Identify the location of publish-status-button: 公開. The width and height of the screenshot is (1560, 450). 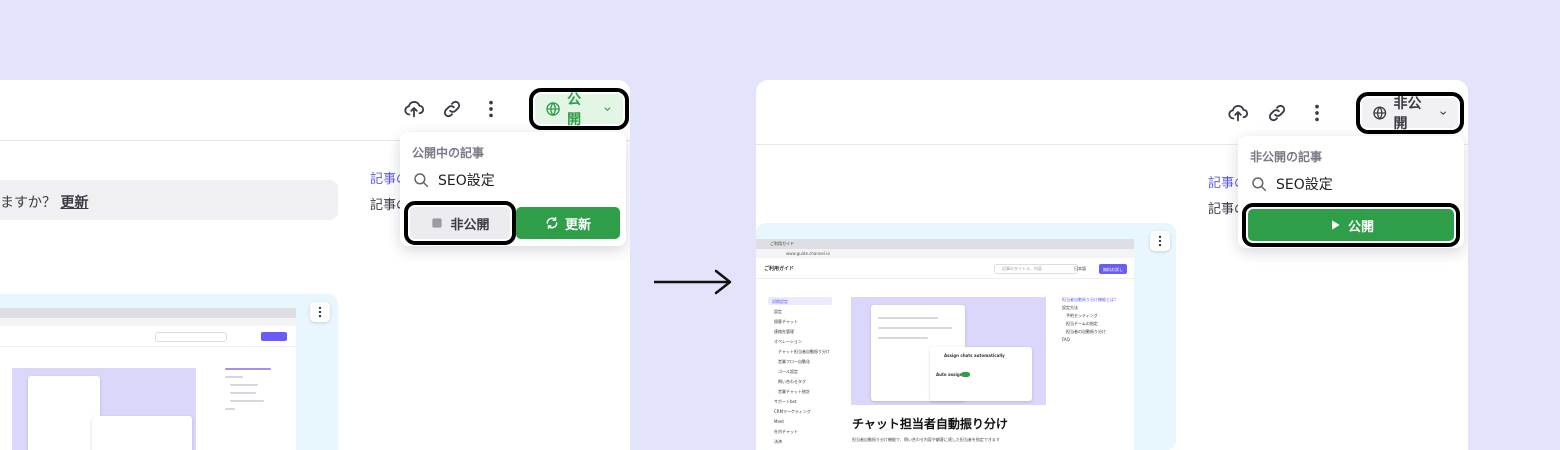
(579, 109).